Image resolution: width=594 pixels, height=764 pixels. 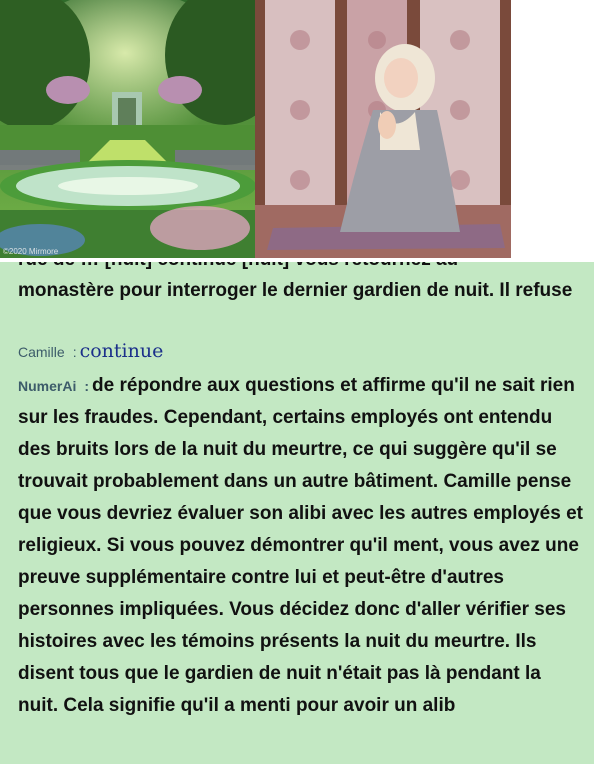 What do you see at coordinates (127, 129) in the screenshot?
I see `garden-image: ©2020 Mirmore` at bounding box center [127, 129].